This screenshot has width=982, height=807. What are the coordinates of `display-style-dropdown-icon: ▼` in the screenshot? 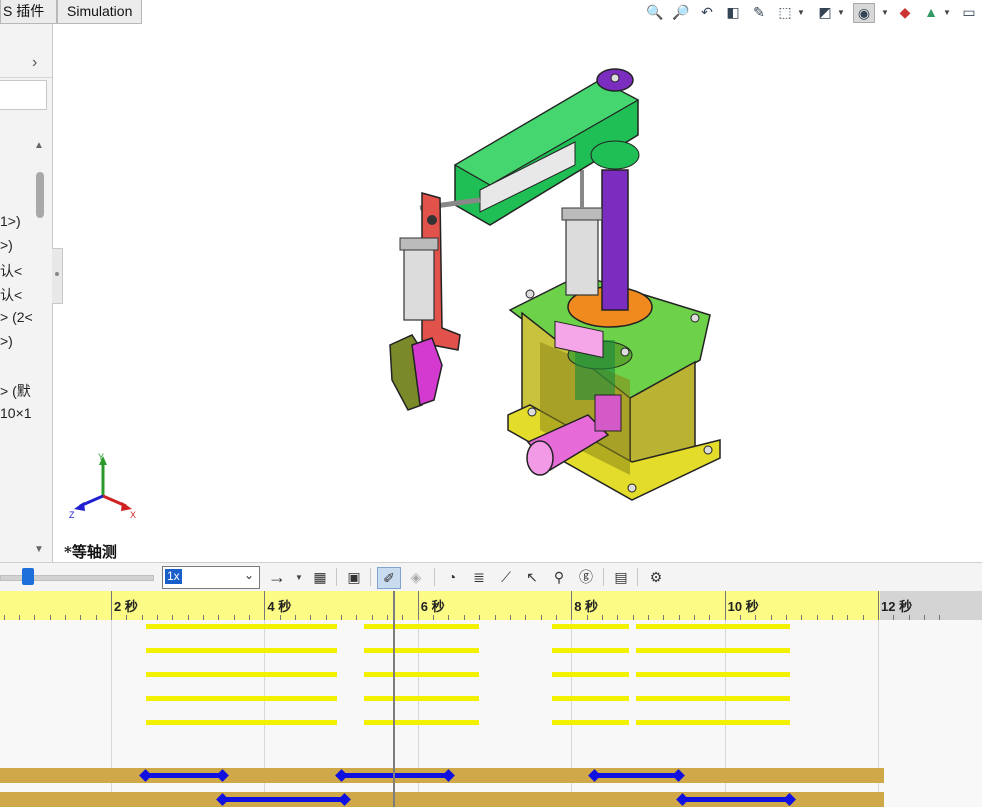 It's located at (841, 12).